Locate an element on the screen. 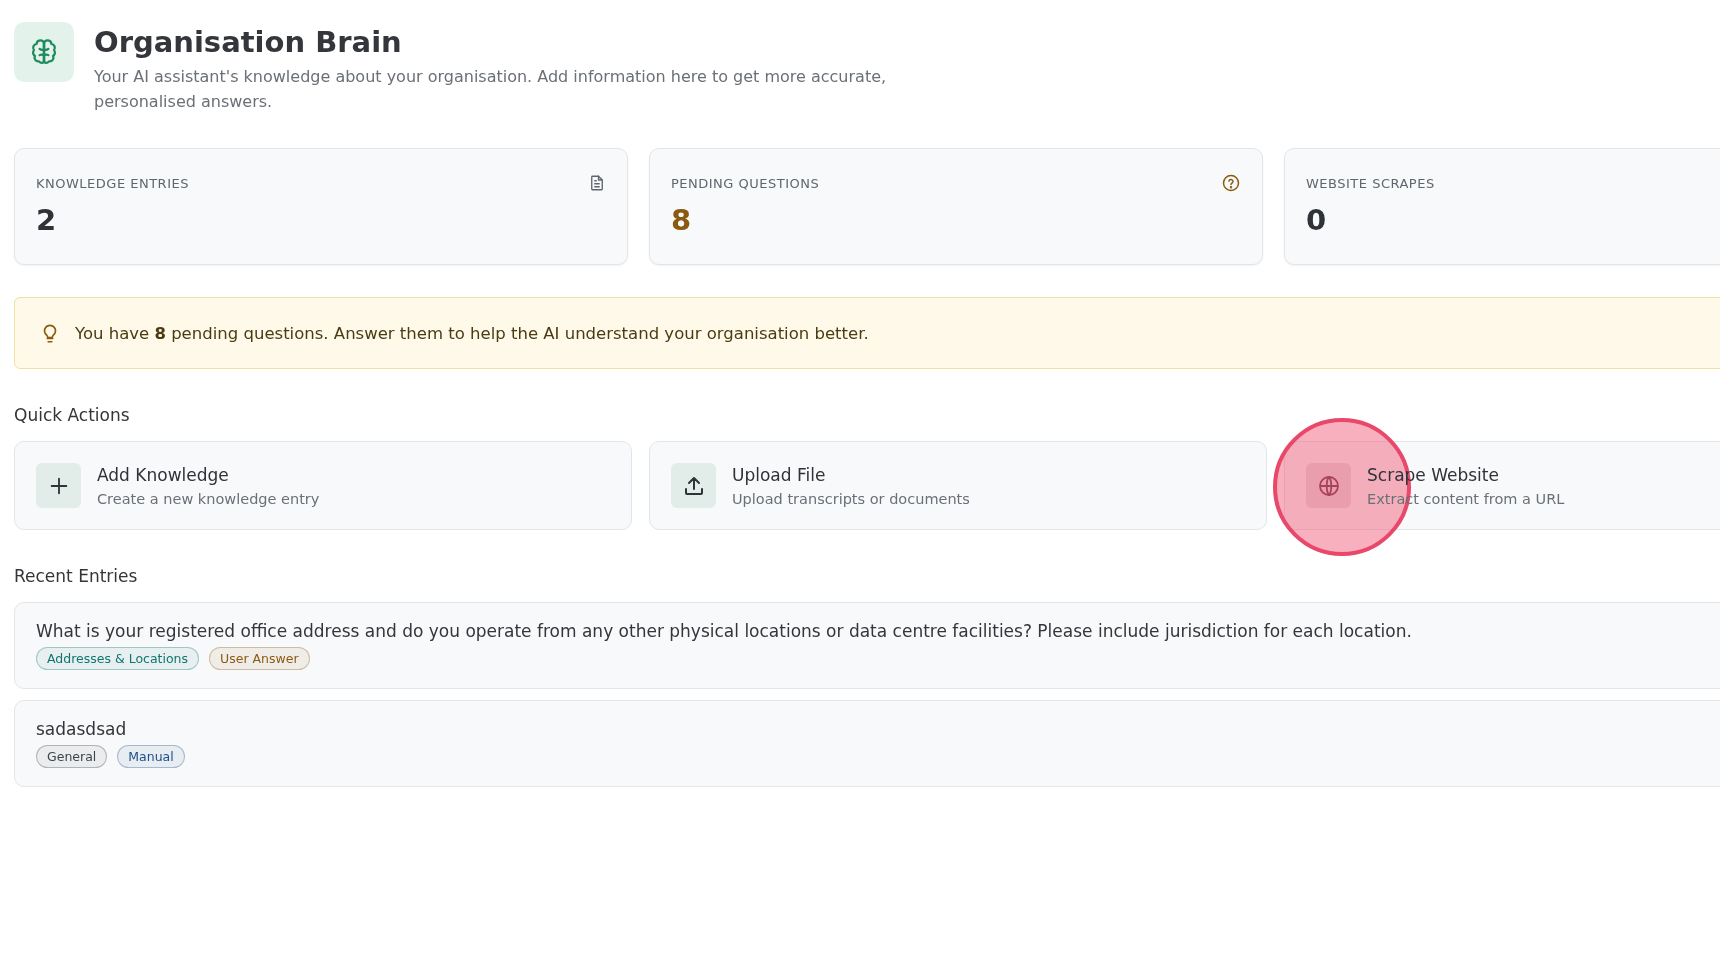  stat-value: 2 is located at coordinates (47, 220).